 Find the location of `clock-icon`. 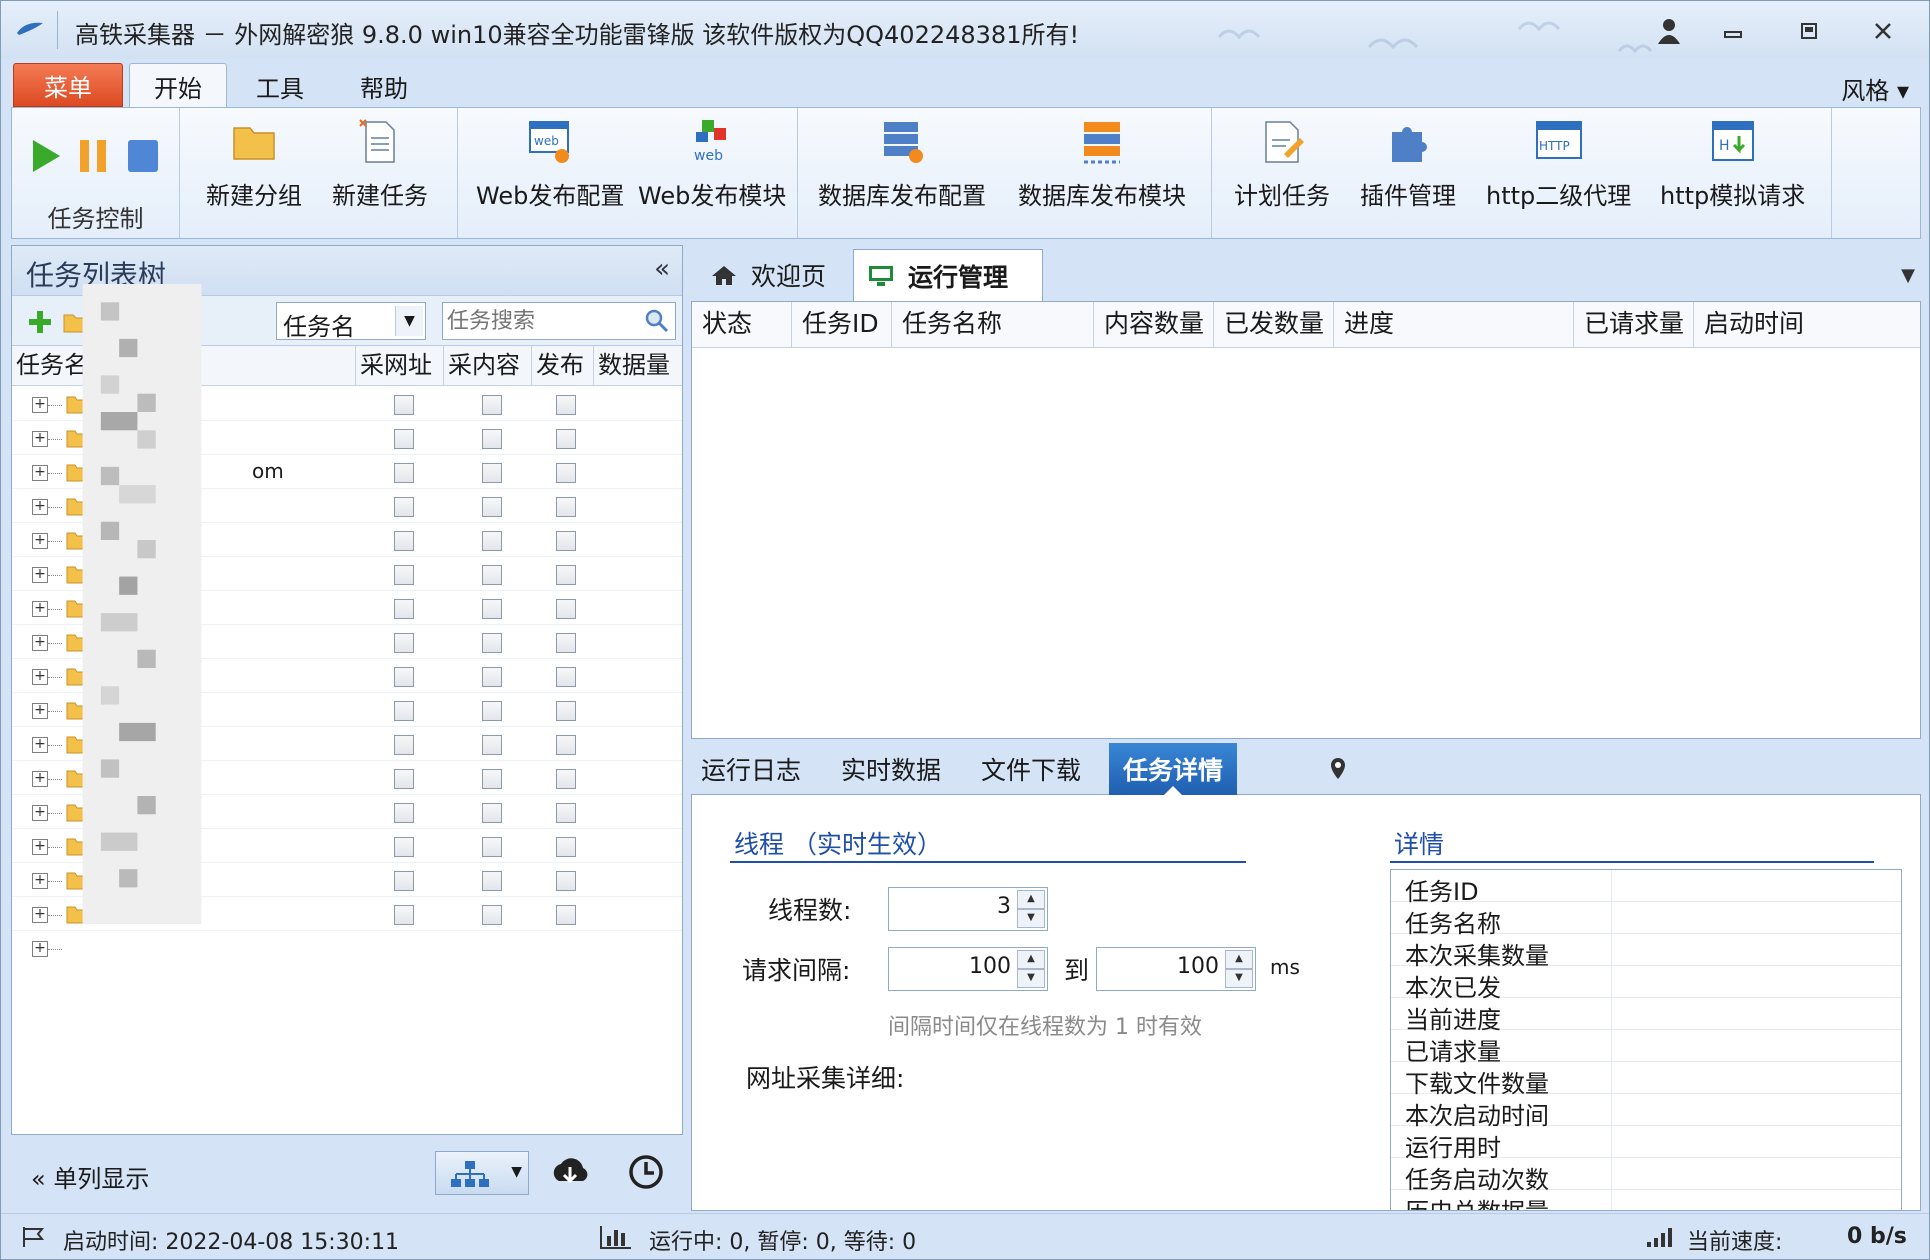

clock-icon is located at coordinates (646, 1172).